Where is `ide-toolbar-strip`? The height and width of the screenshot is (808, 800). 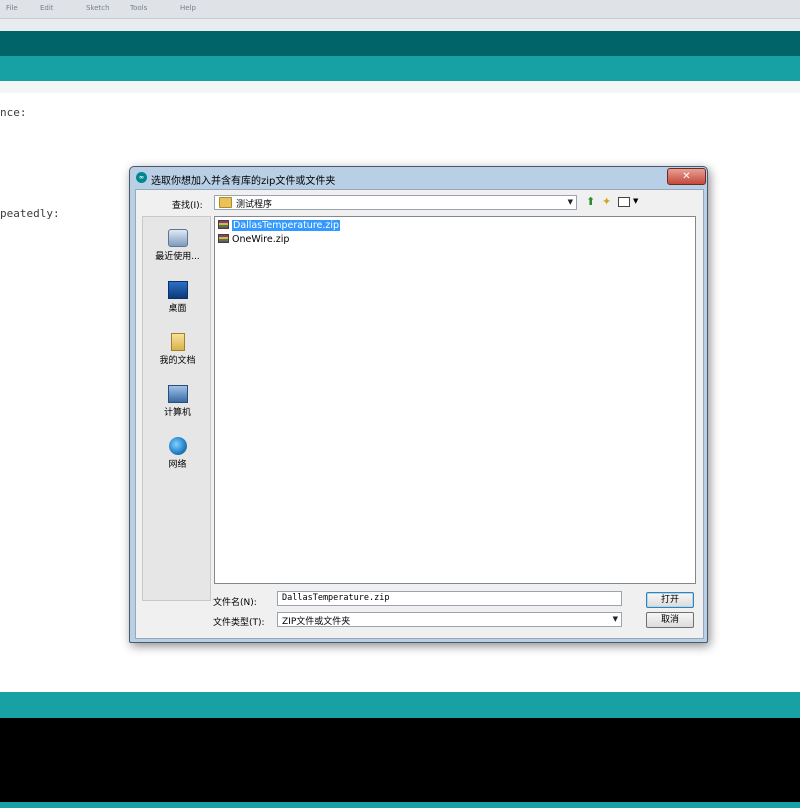 ide-toolbar-strip is located at coordinates (400, 25).